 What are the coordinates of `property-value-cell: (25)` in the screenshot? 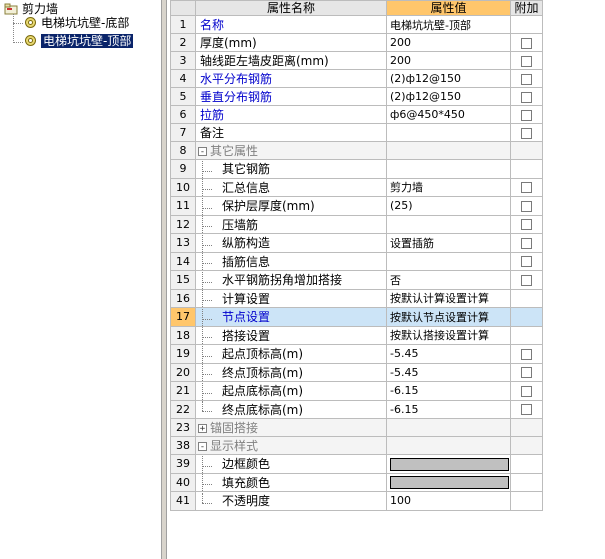 It's located at (448, 206).